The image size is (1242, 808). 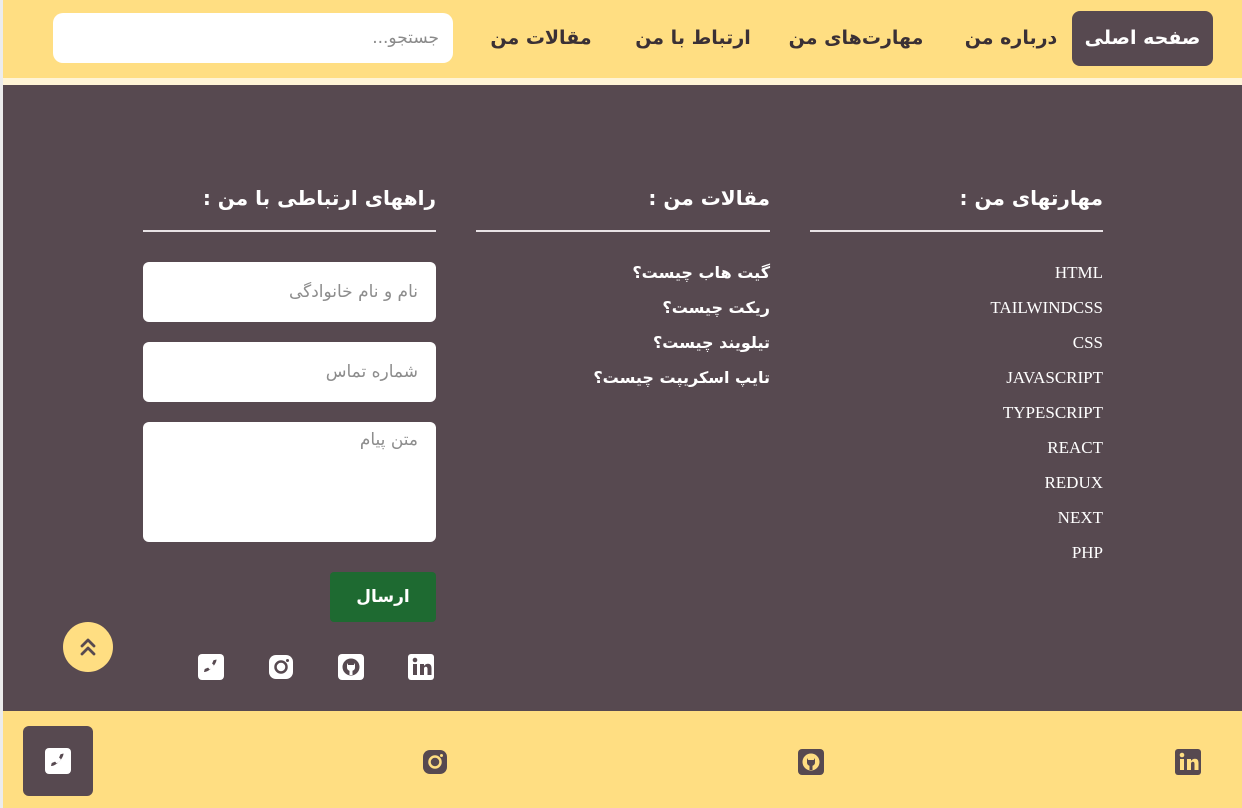 I want to click on search-input, so click(x=253, y=38).